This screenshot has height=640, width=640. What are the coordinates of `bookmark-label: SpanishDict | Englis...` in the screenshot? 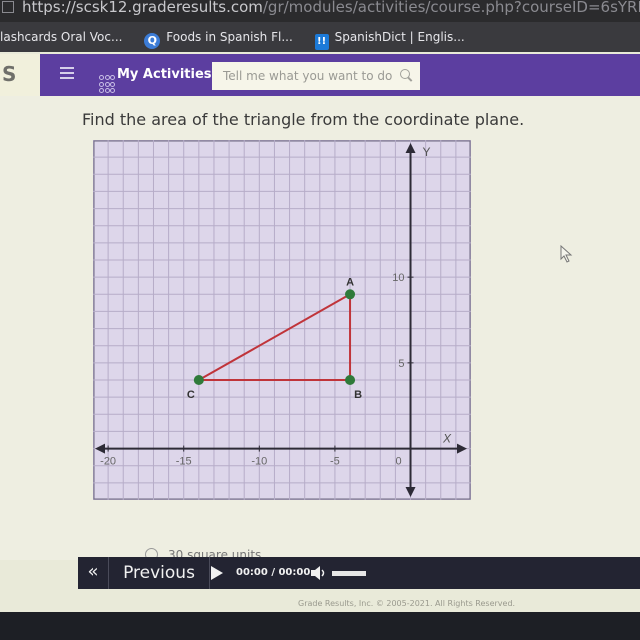 It's located at (399, 37).